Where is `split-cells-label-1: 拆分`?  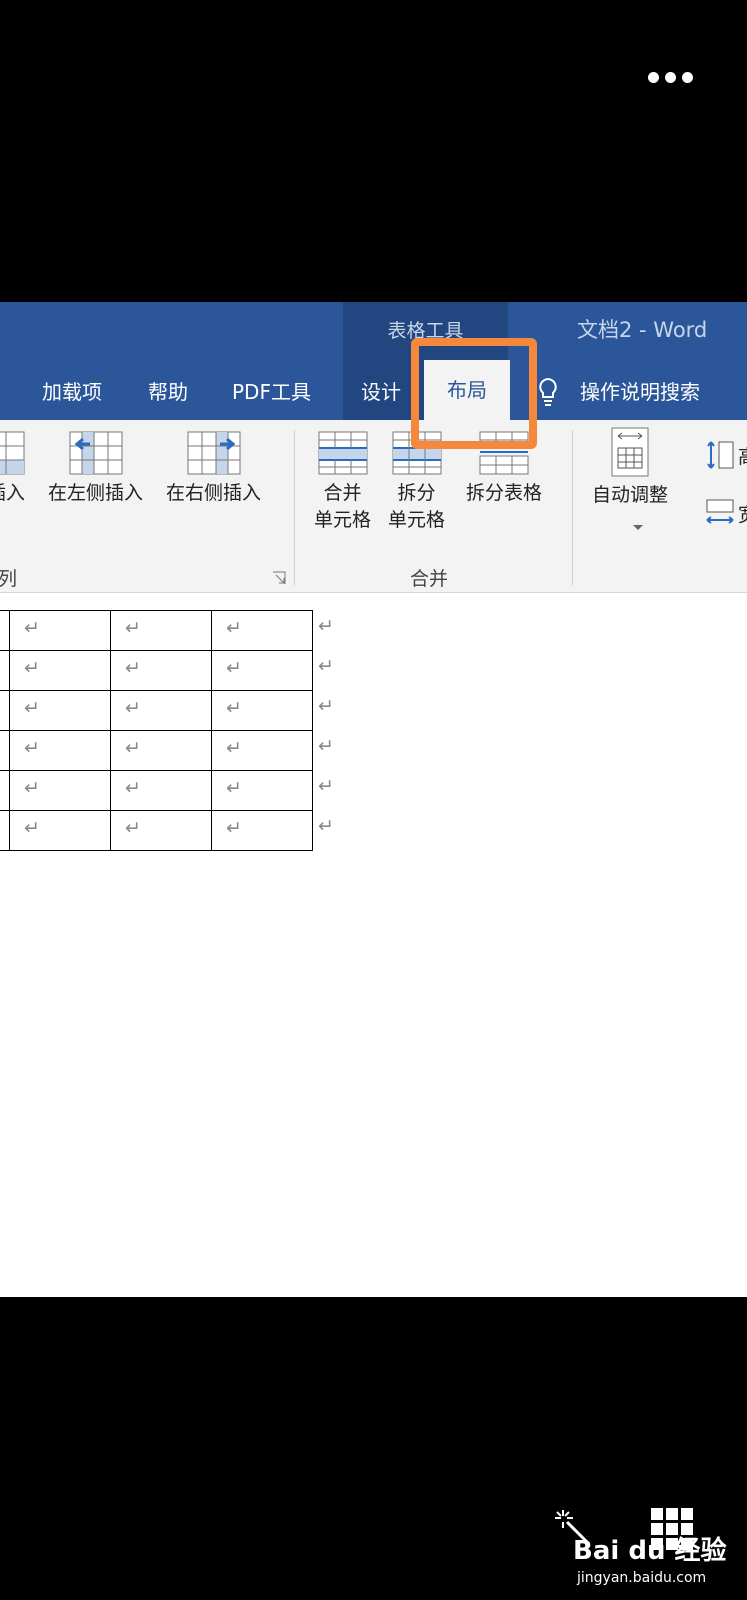
split-cells-label-1: 拆分 is located at coordinates (416, 493).